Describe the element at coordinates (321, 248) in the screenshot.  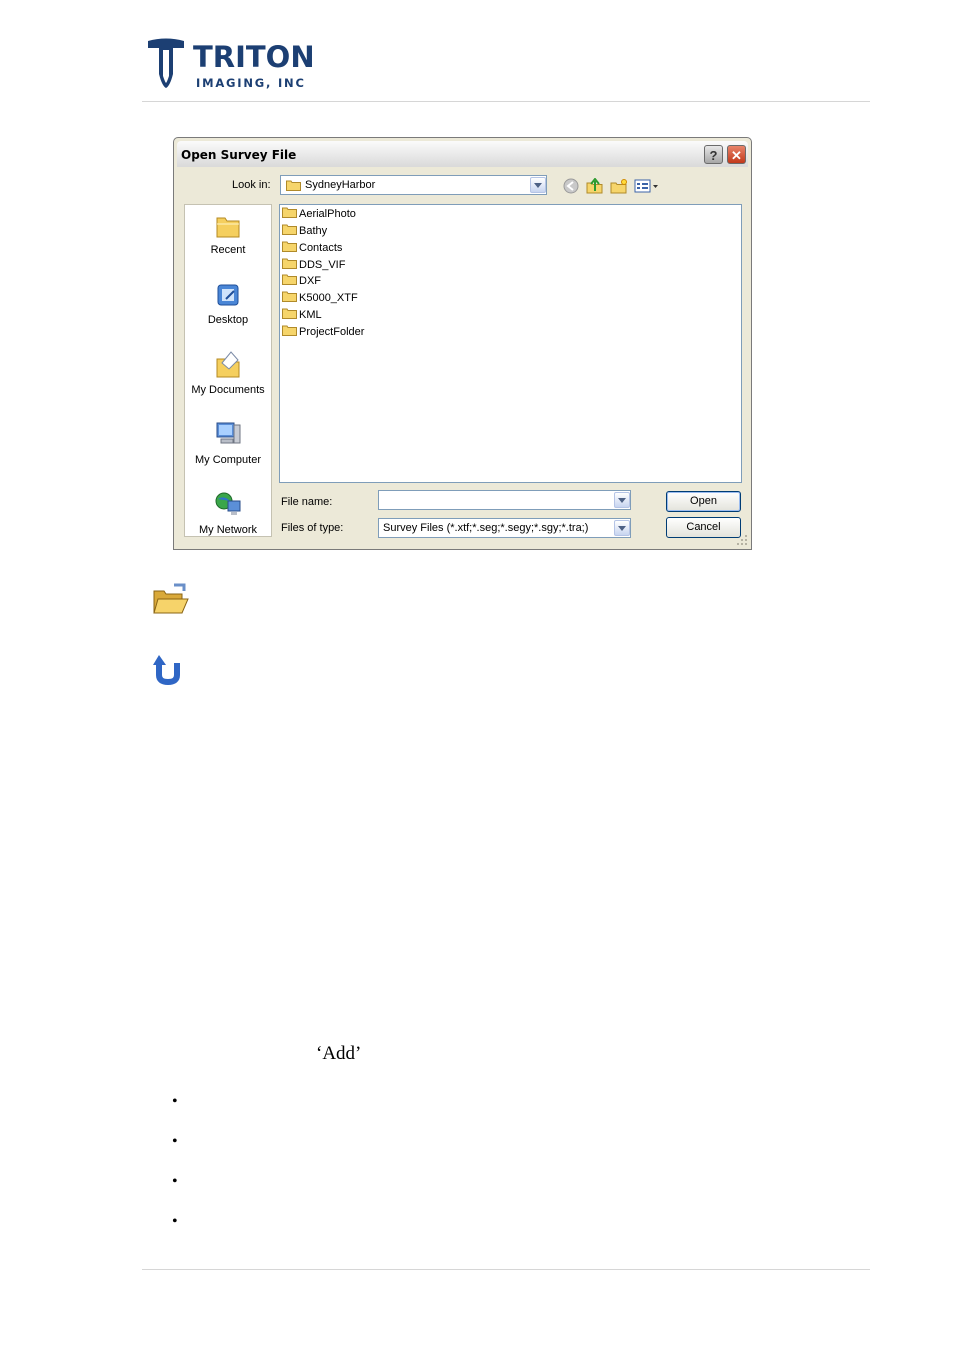
I see `folder-name: Contacts` at that location.